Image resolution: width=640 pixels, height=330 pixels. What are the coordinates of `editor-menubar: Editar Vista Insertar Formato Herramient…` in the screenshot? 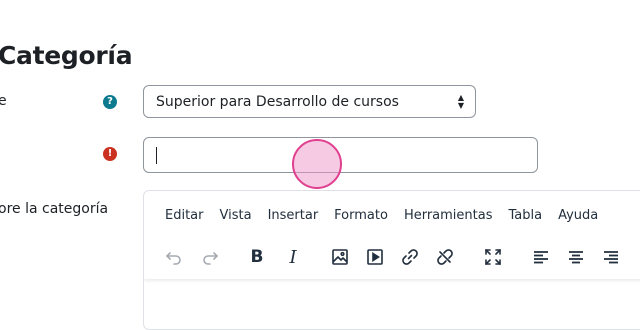 It's located at (392, 215).